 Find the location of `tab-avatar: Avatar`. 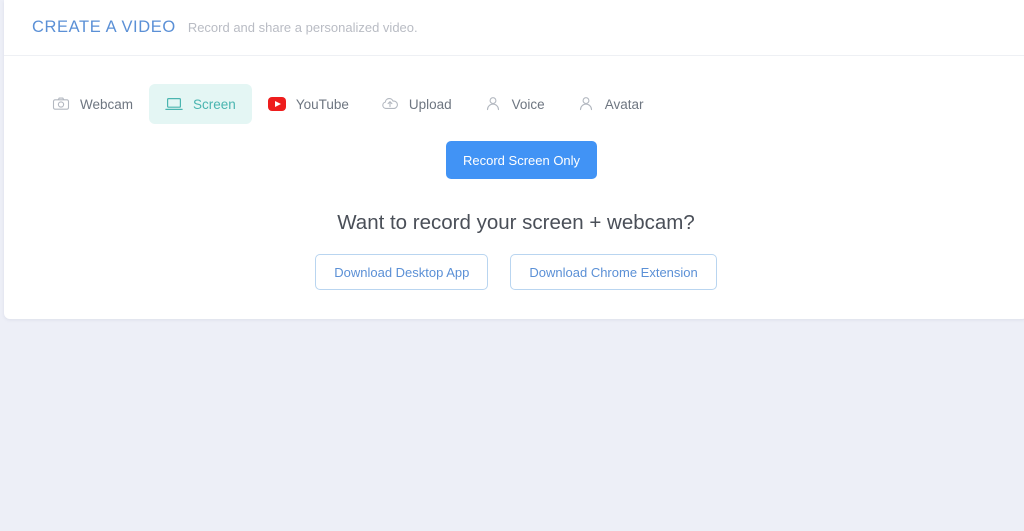

tab-avatar: Avatar is located at coordinates (610, 104).